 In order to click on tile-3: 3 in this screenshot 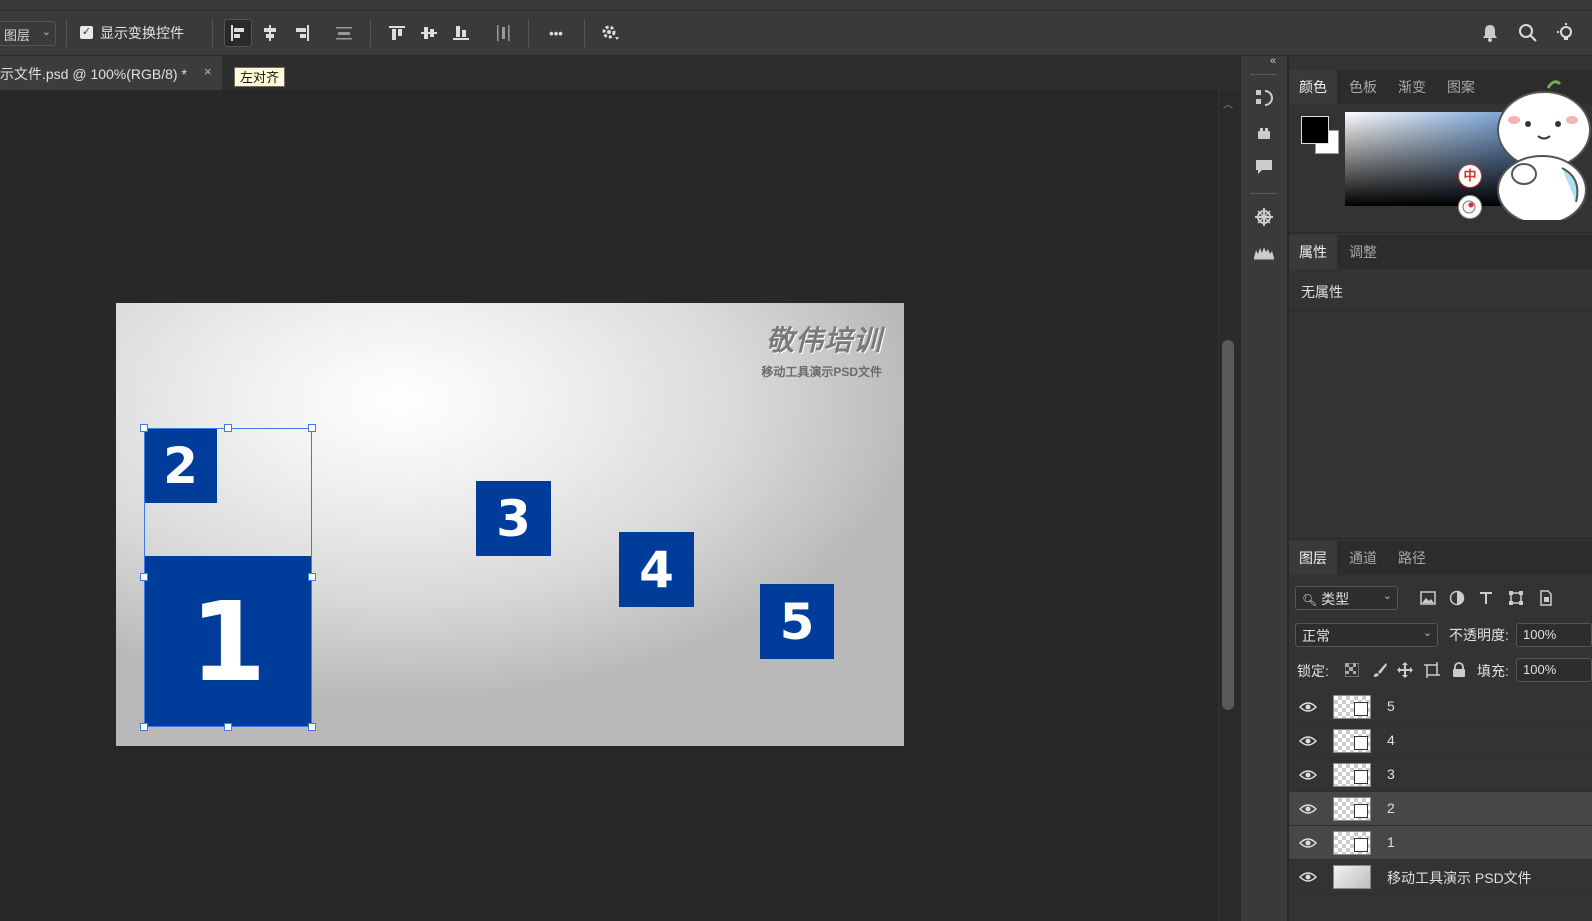, I will do `click(513, 518)`.